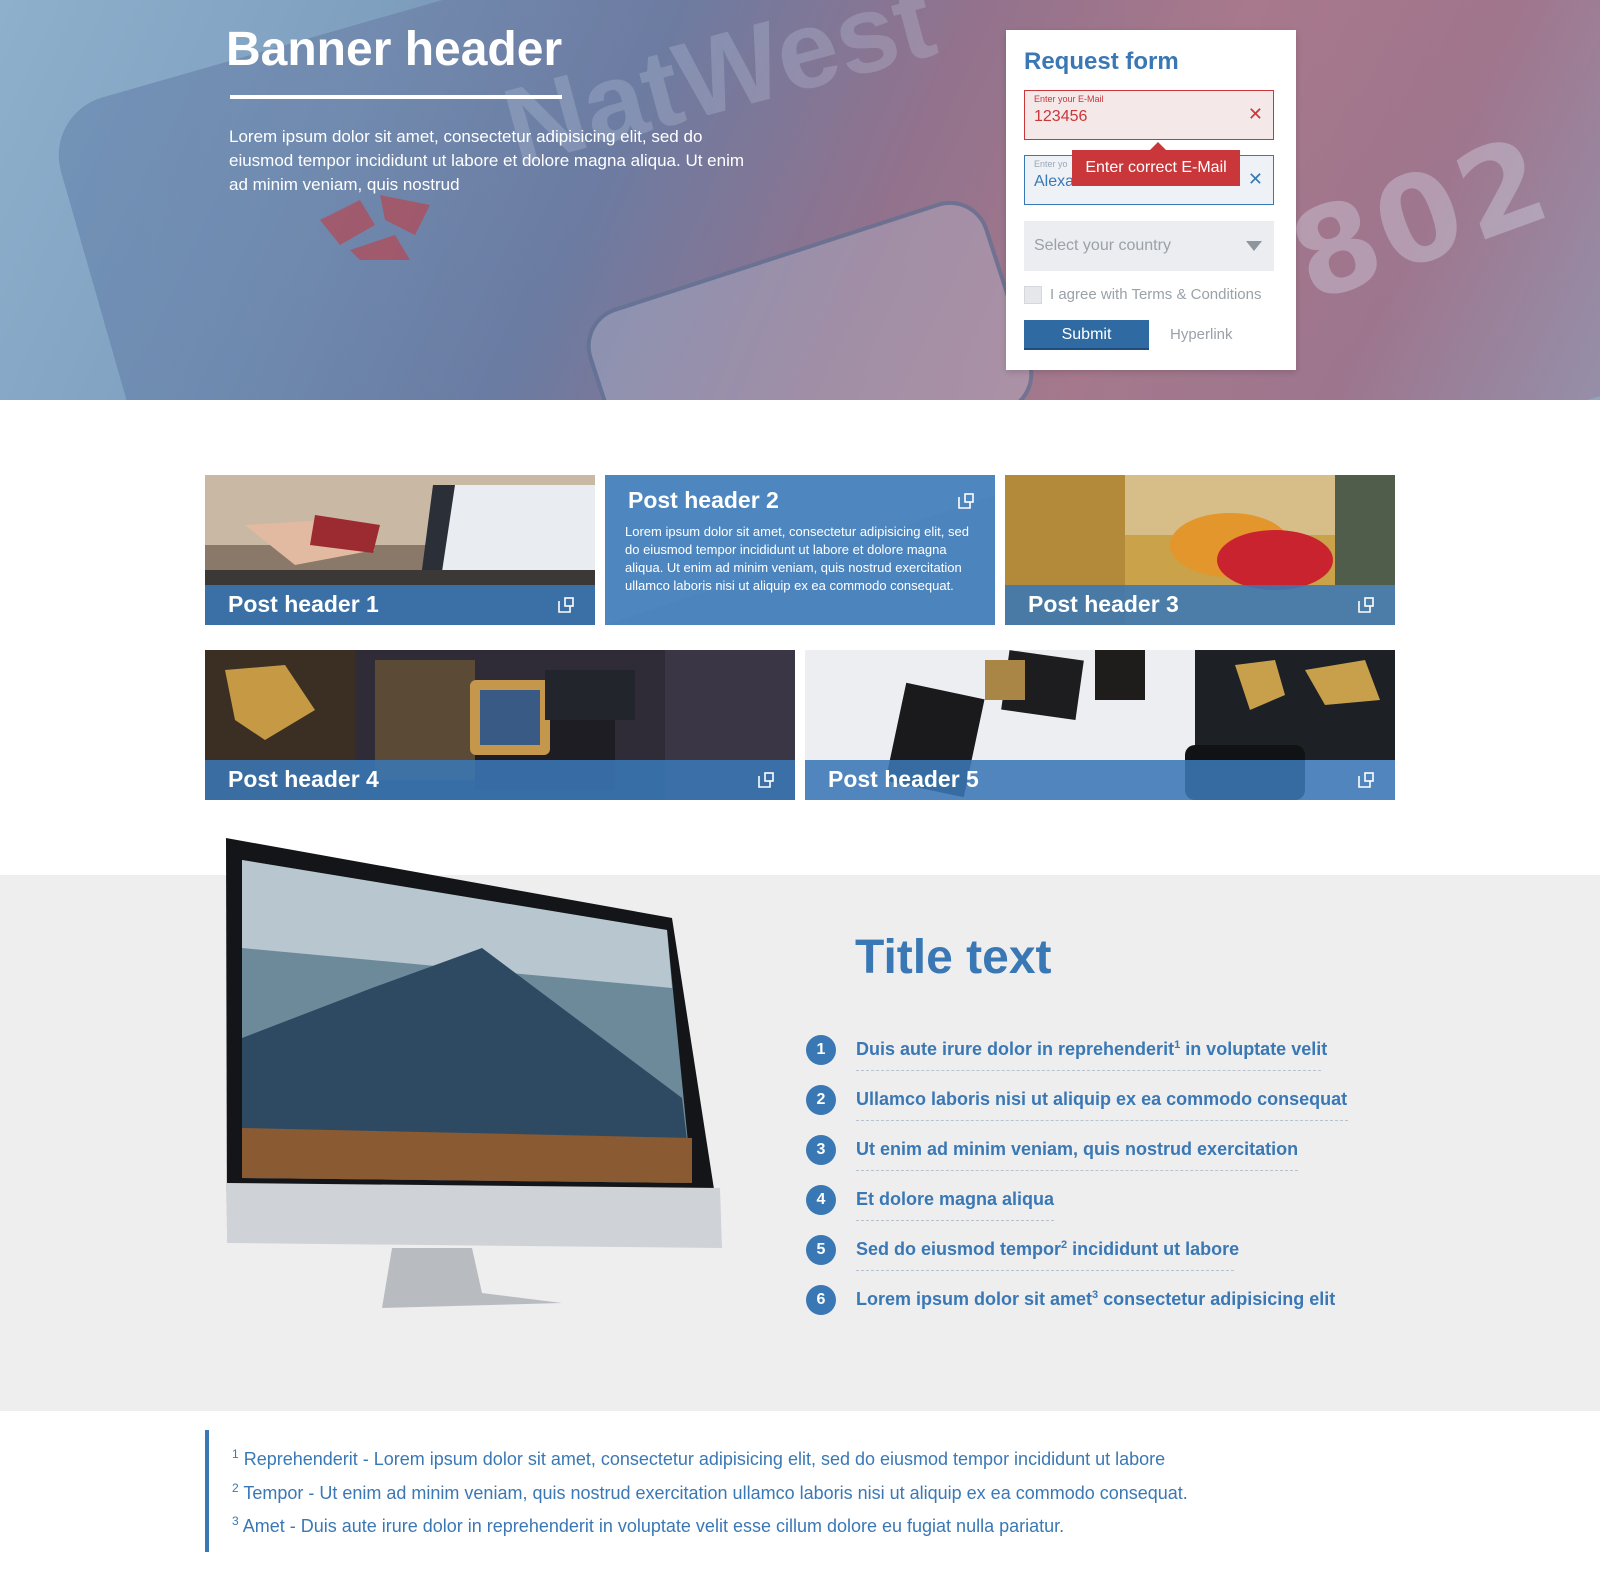  Describe the element at coordinates (207, 1491) in the screenshot. I see `footnote-accent-bar` at that location.